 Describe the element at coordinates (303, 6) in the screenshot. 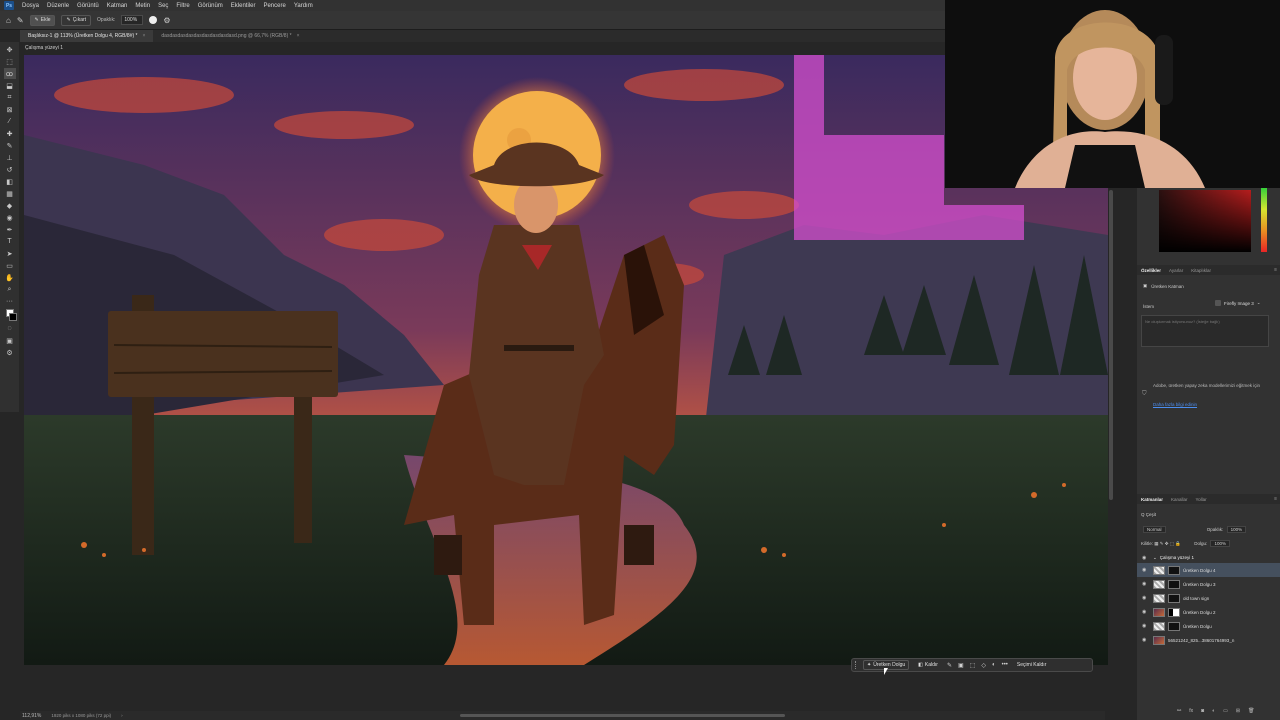

I see `menu-help: Yardım` at that location.